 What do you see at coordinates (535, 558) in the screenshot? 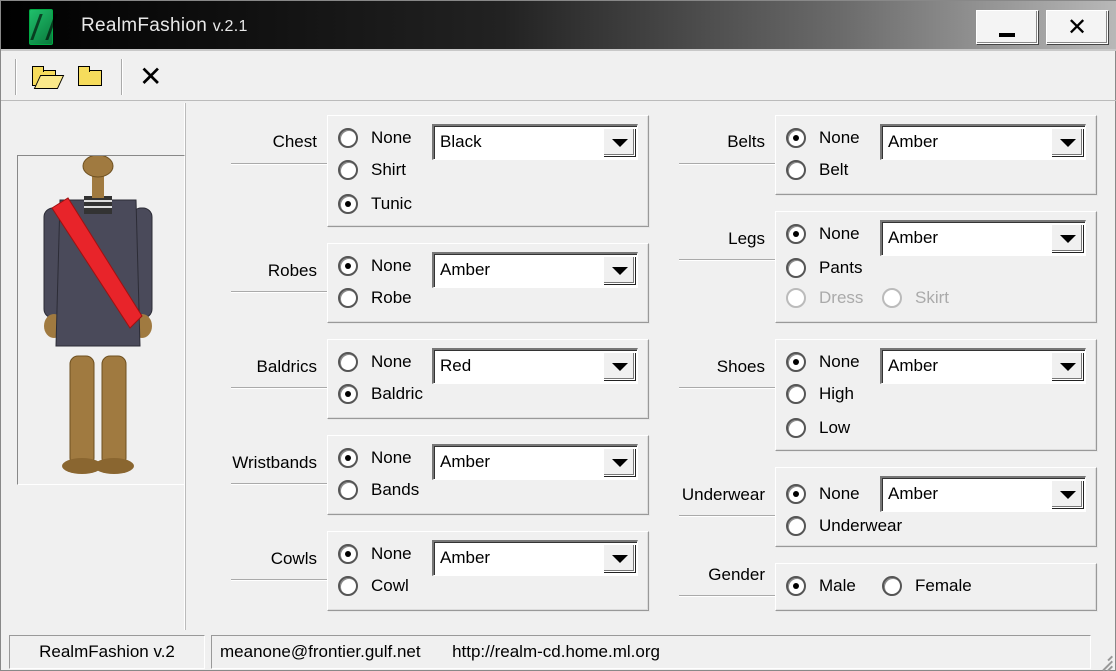
I see `cowls-color-select: Amber` at bounding box center [535, 558].